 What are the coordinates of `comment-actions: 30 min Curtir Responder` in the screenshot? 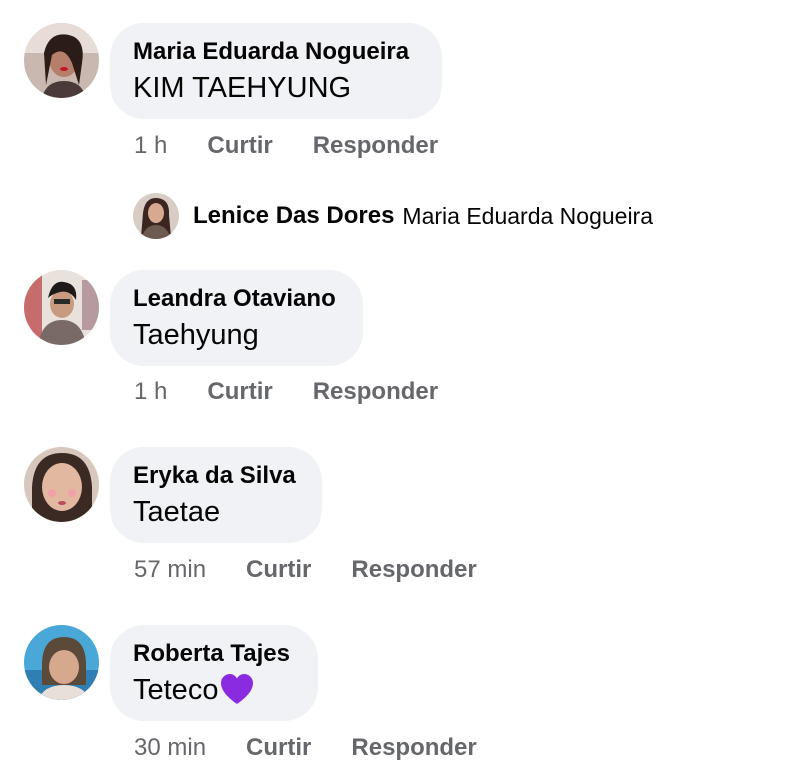 It's located at (325, 748).